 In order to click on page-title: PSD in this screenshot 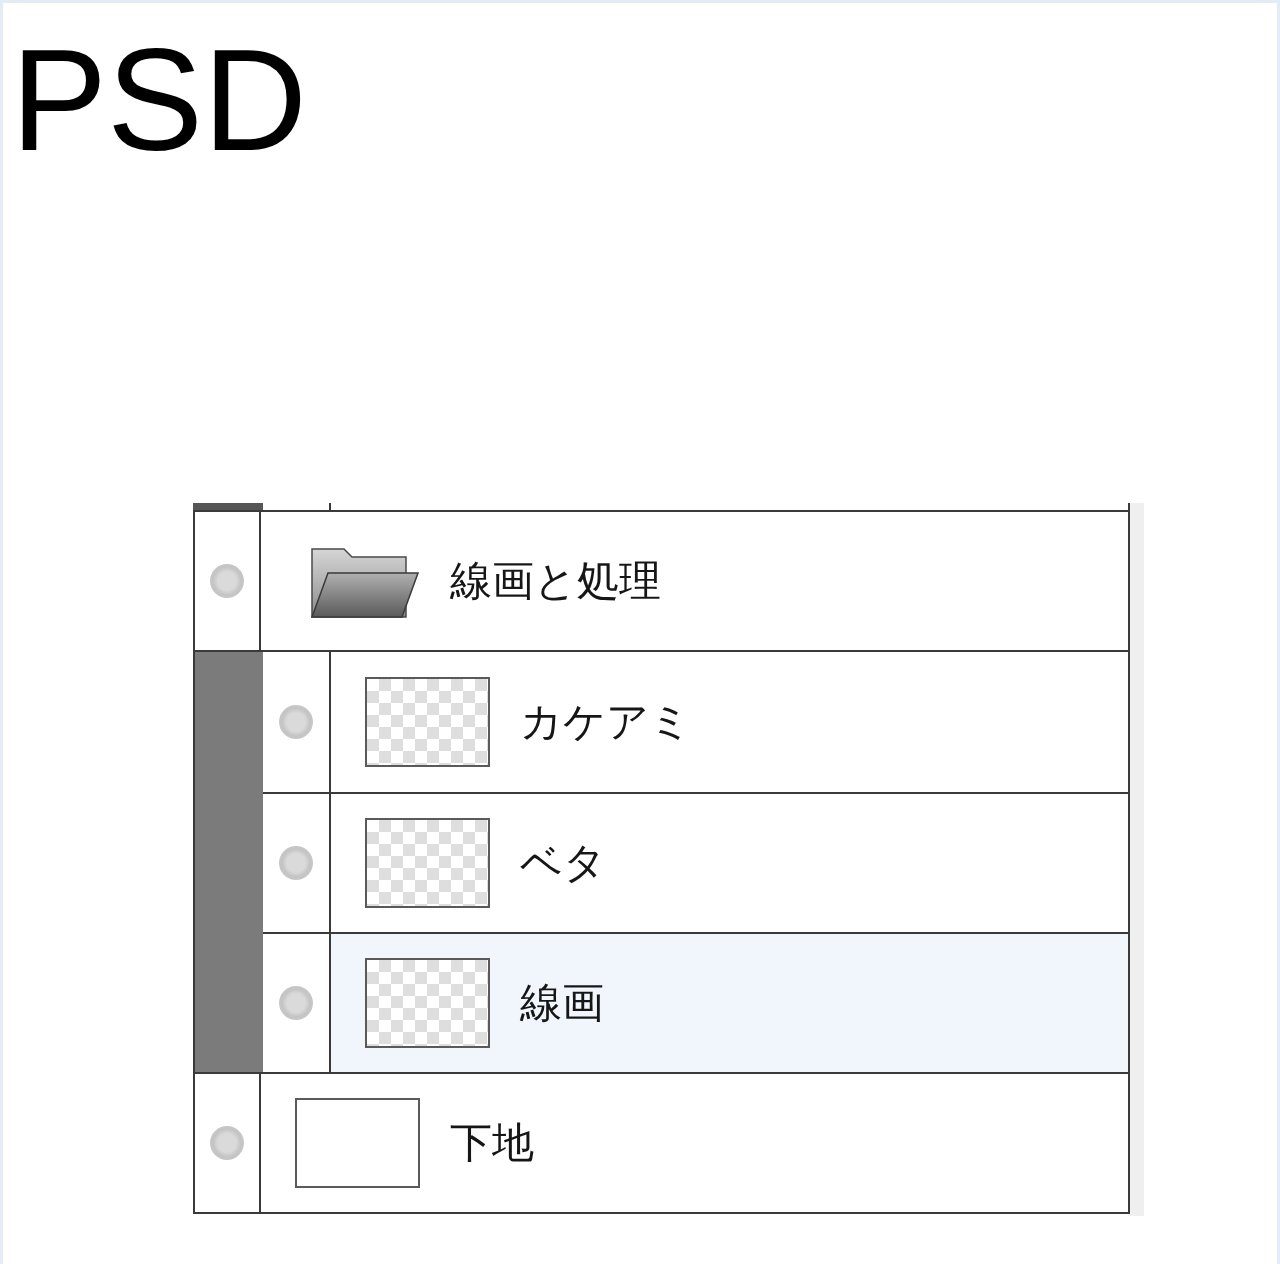, I will do `click(159, 101)`.